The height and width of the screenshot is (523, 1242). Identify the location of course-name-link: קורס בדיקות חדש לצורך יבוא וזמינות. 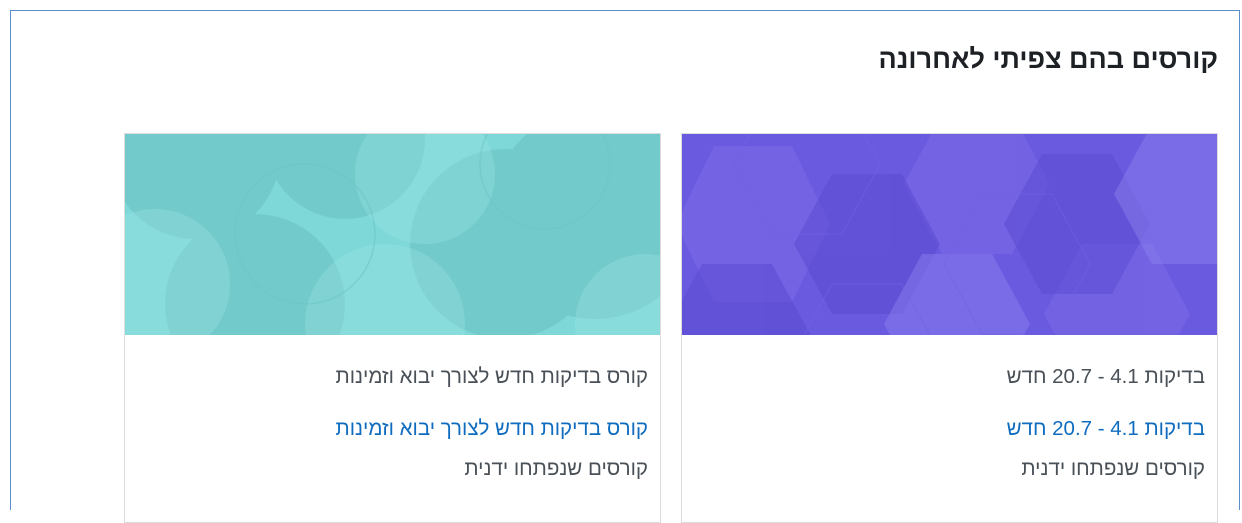
(492, 429).